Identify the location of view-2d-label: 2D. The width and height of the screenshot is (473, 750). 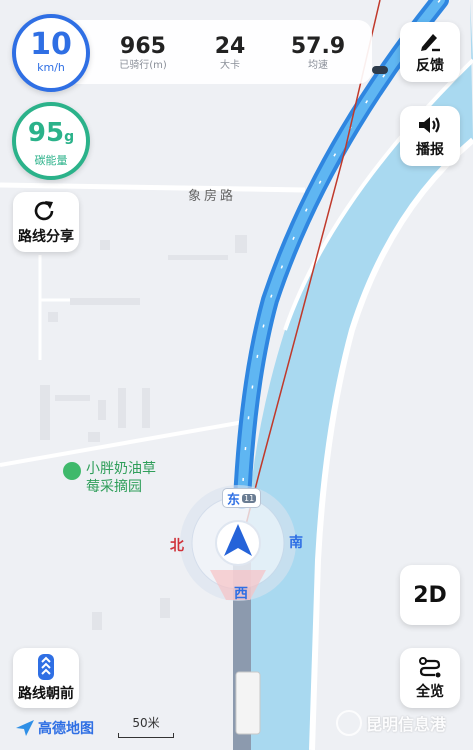
(430, 595).